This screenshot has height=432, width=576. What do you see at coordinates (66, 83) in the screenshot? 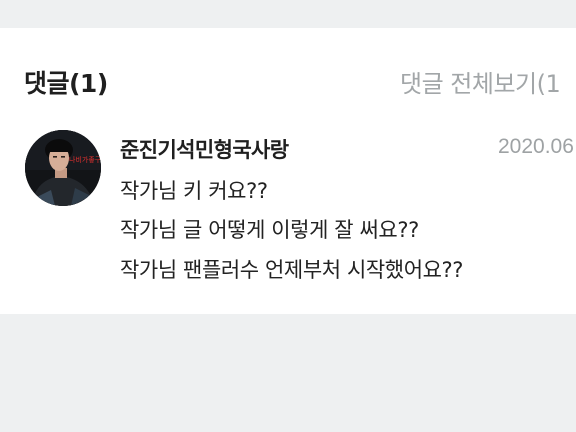
I see `comments-title: 댓글(1)` at bounding box center [66, 83].